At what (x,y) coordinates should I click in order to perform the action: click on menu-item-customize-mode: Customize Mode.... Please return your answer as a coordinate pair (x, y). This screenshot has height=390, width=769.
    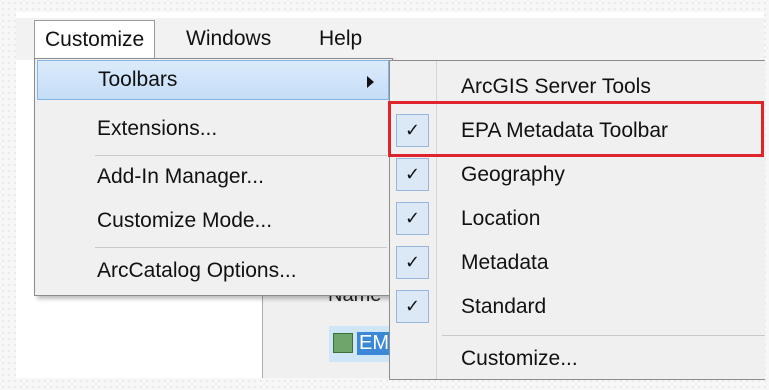
    Looking at the image, I should click on (213, 221).